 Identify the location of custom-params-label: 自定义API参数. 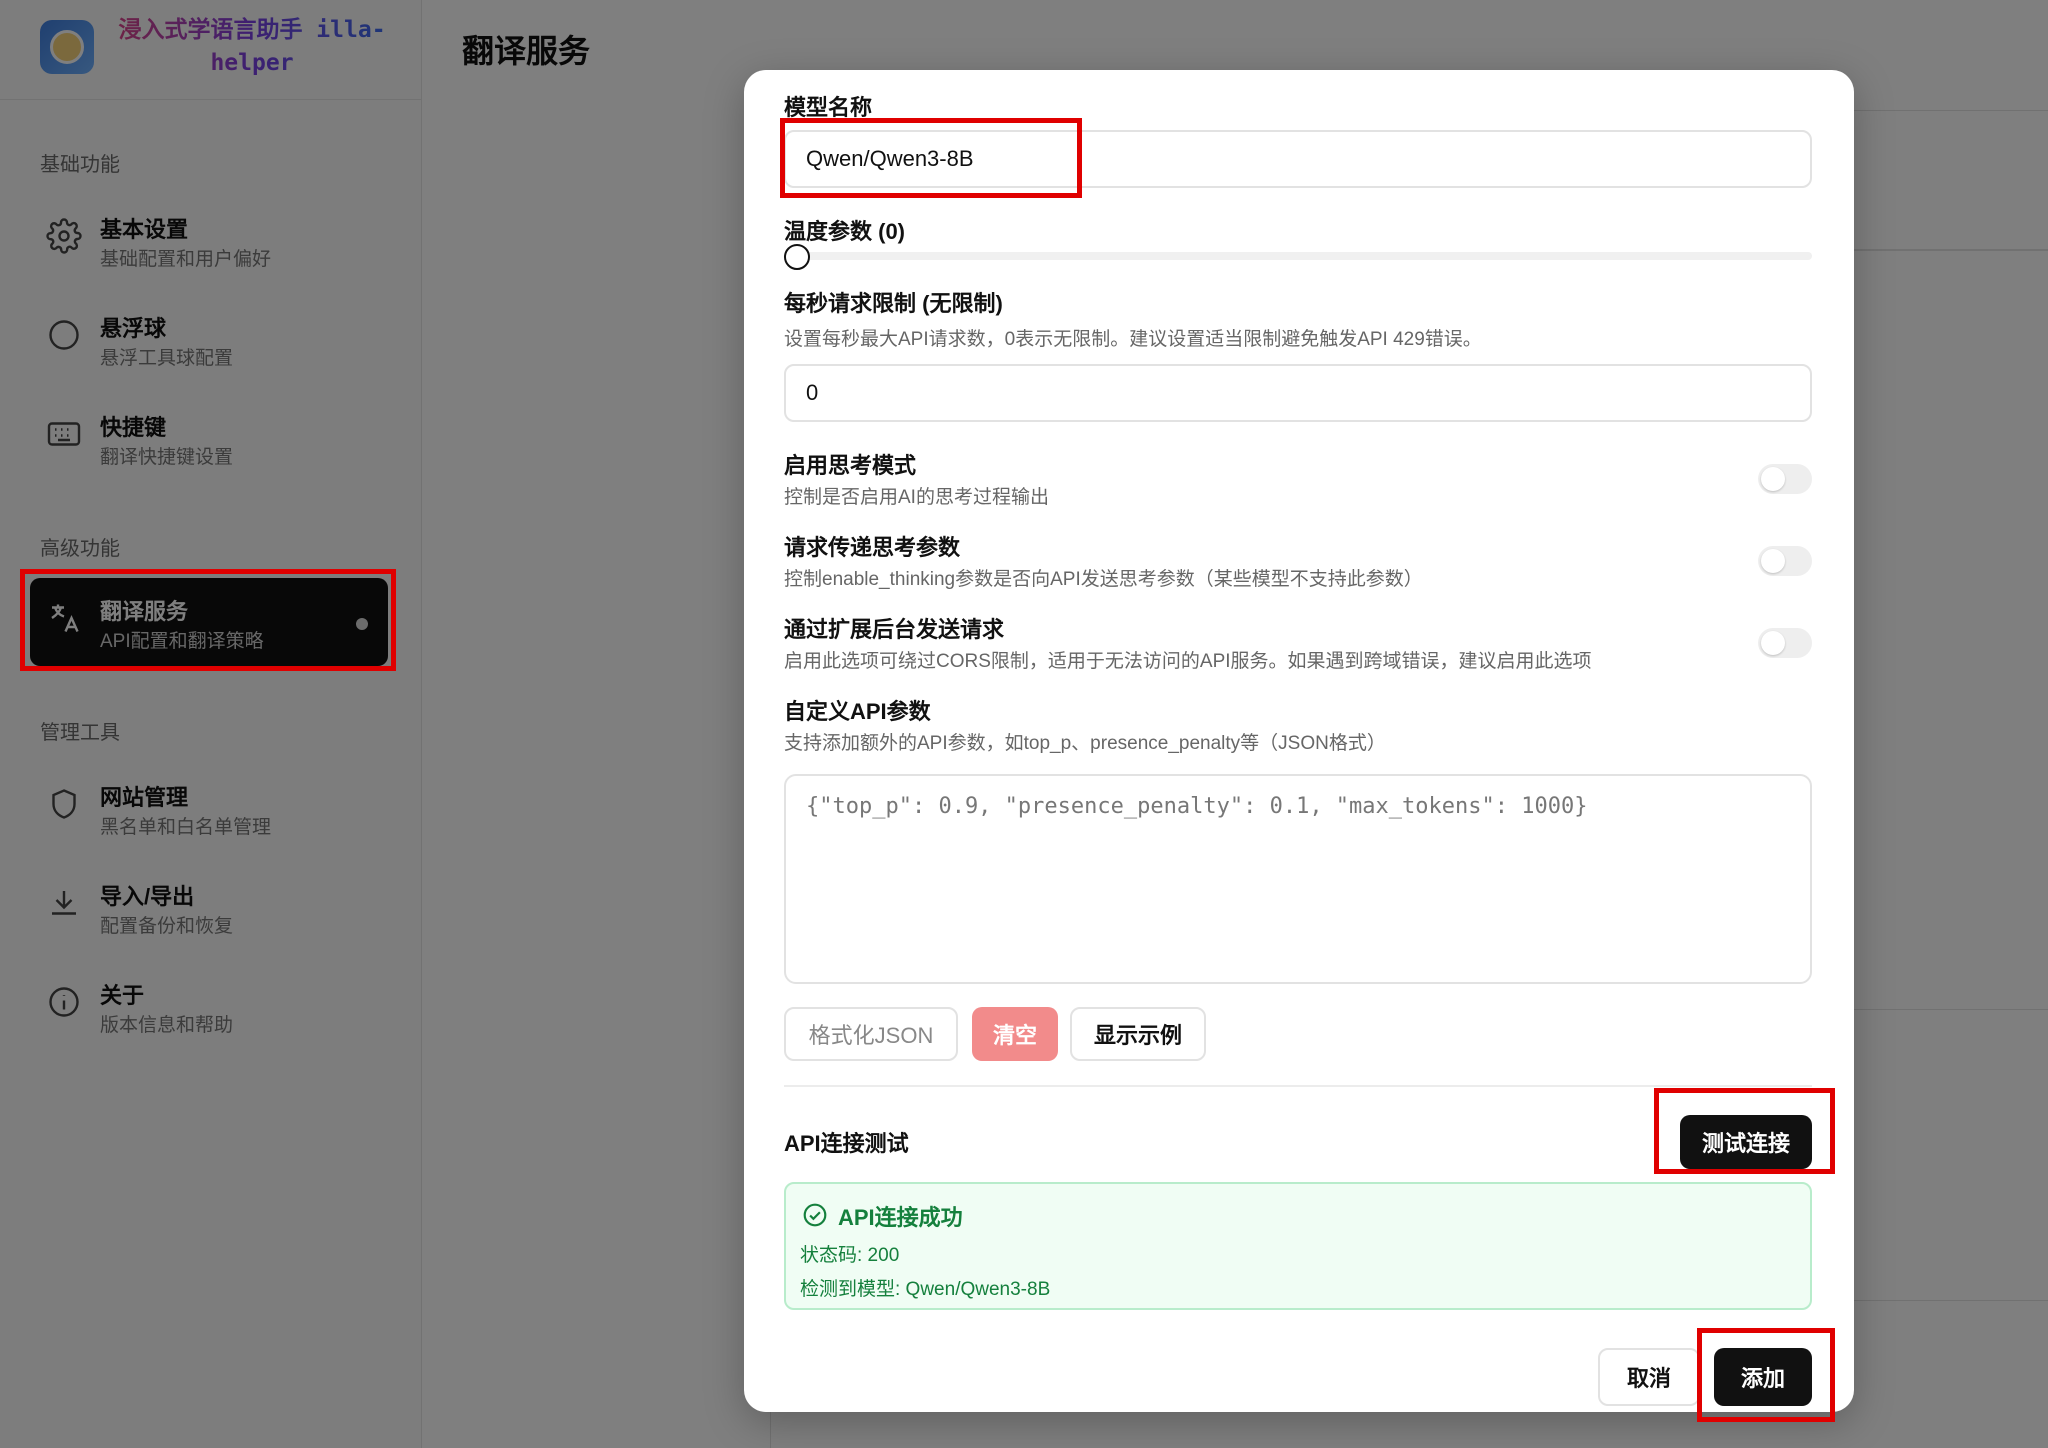
(857, 711).